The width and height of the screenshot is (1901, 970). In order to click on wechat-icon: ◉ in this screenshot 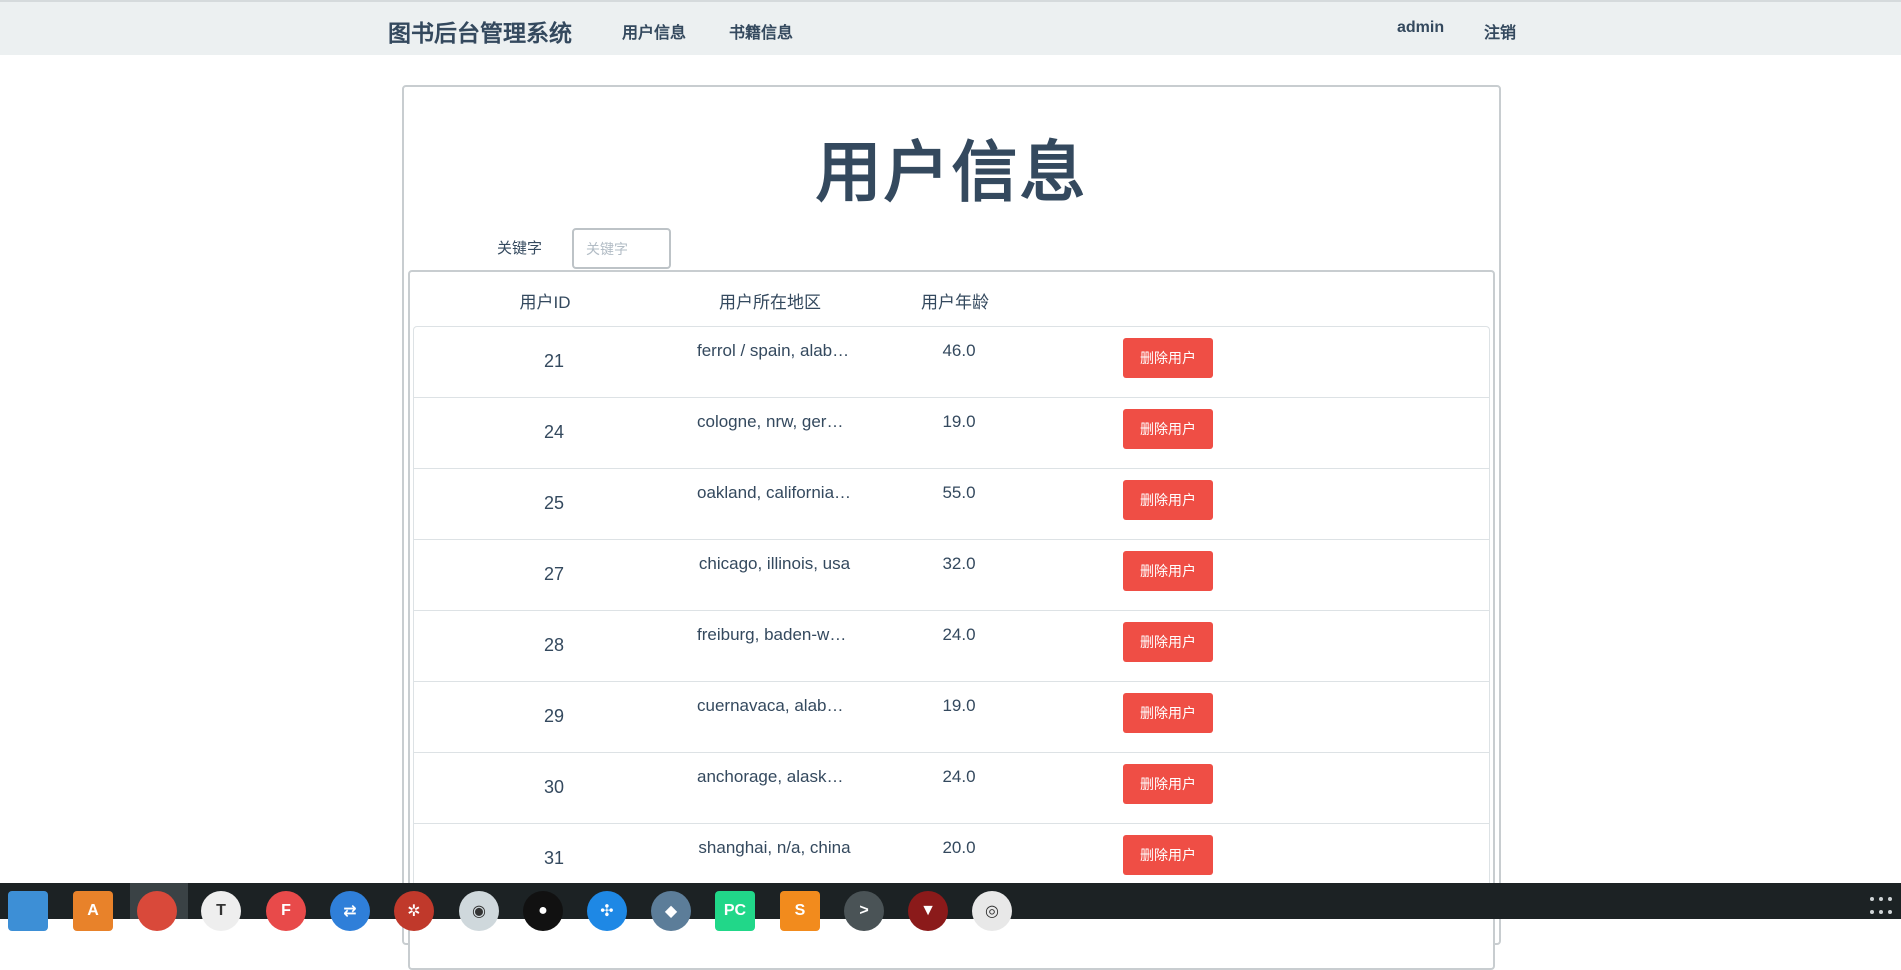, I will do `click(479, 911)`.